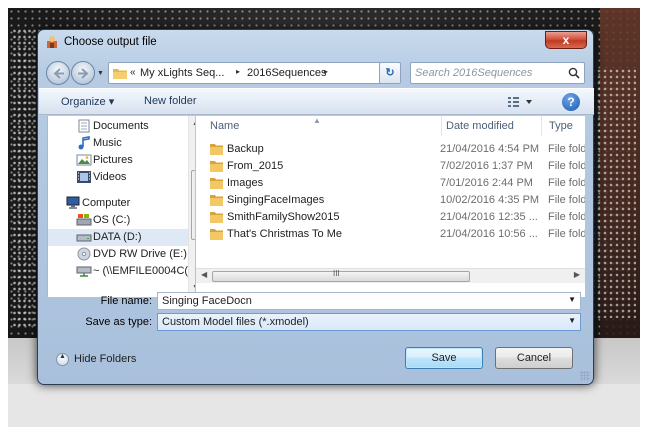 Image resolution: width=648 pixels, height=427 pixels. Describe the element at coordinates (106, 203) in the screenshot. I see `nav-item-label: Computer` at that location.